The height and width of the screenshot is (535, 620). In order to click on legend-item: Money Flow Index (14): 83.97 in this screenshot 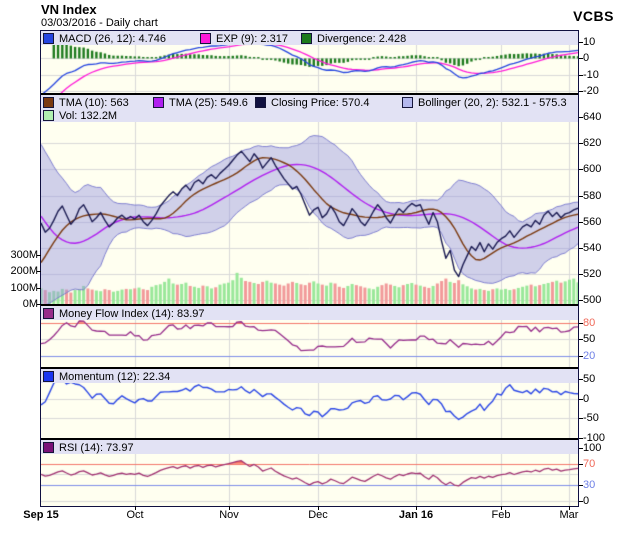, I will do `click(124, 313)`.